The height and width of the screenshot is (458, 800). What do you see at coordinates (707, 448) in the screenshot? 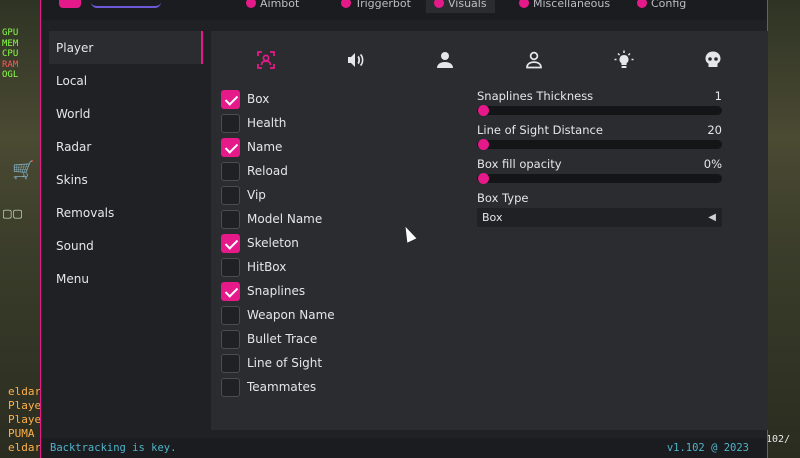
I see `version-text: v1.102 @ 2023` at bounding box center [707, 448].